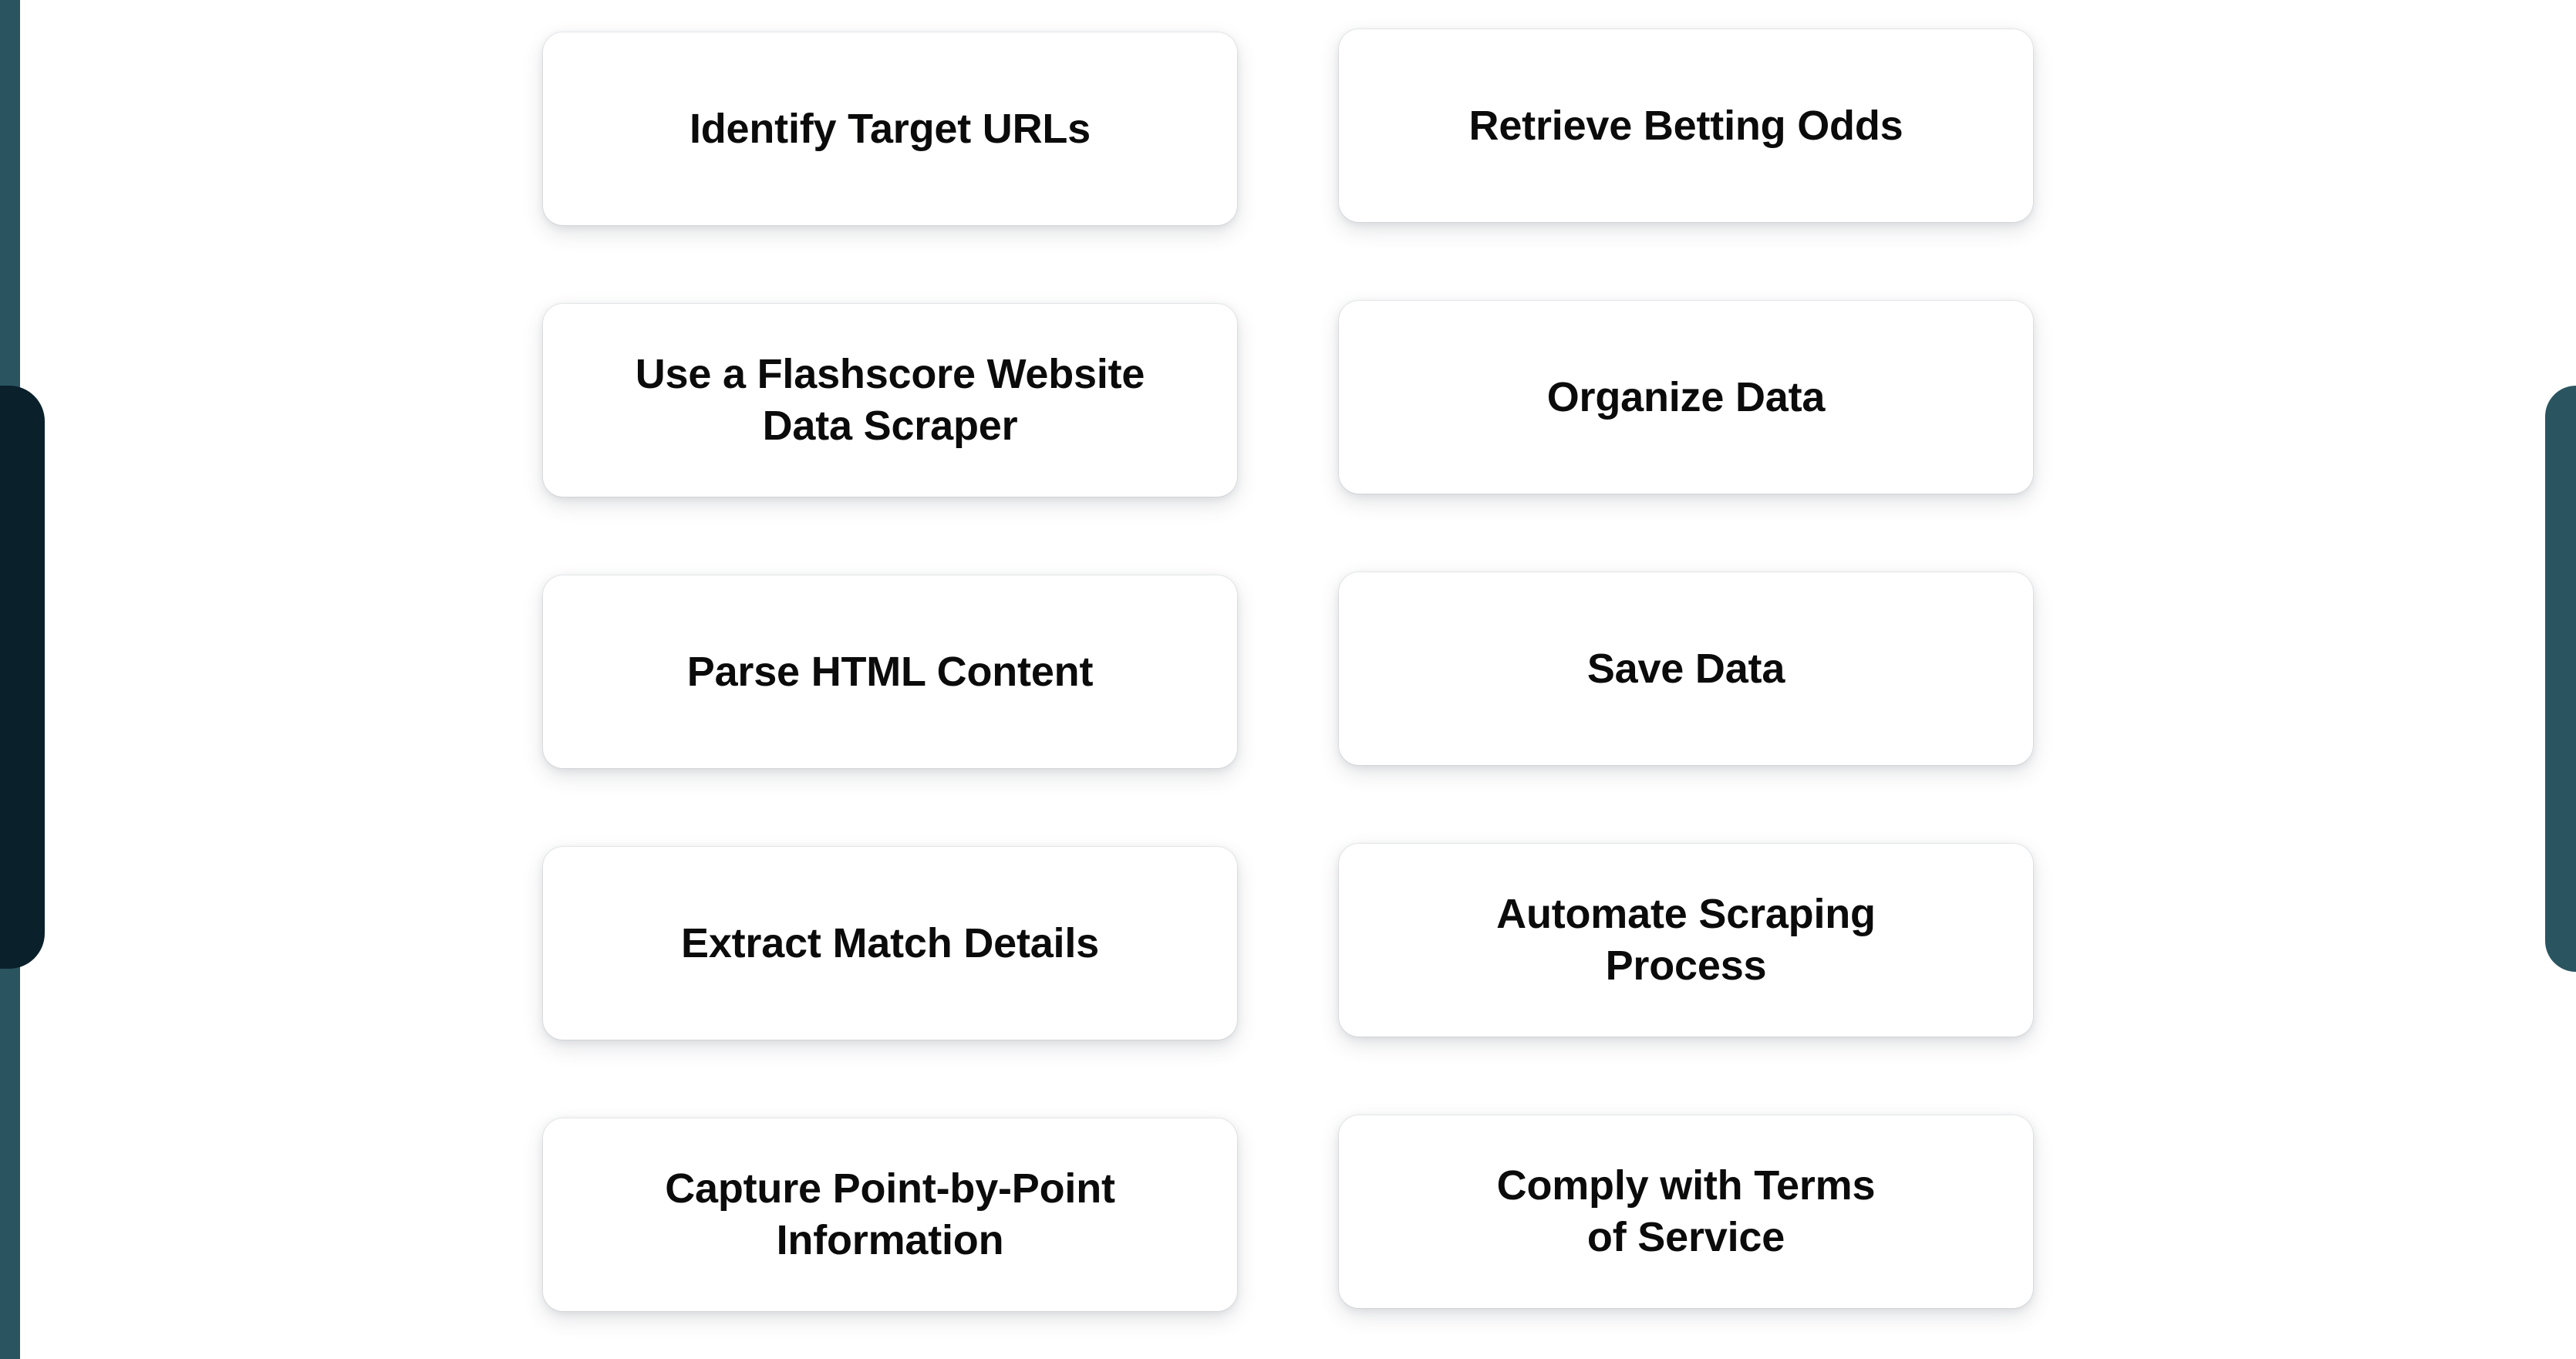 The height and width of the screenshot is (1359, 2576). I want to click on step-card-parse-html-content: Parse HTML Content, so click(890, 671).